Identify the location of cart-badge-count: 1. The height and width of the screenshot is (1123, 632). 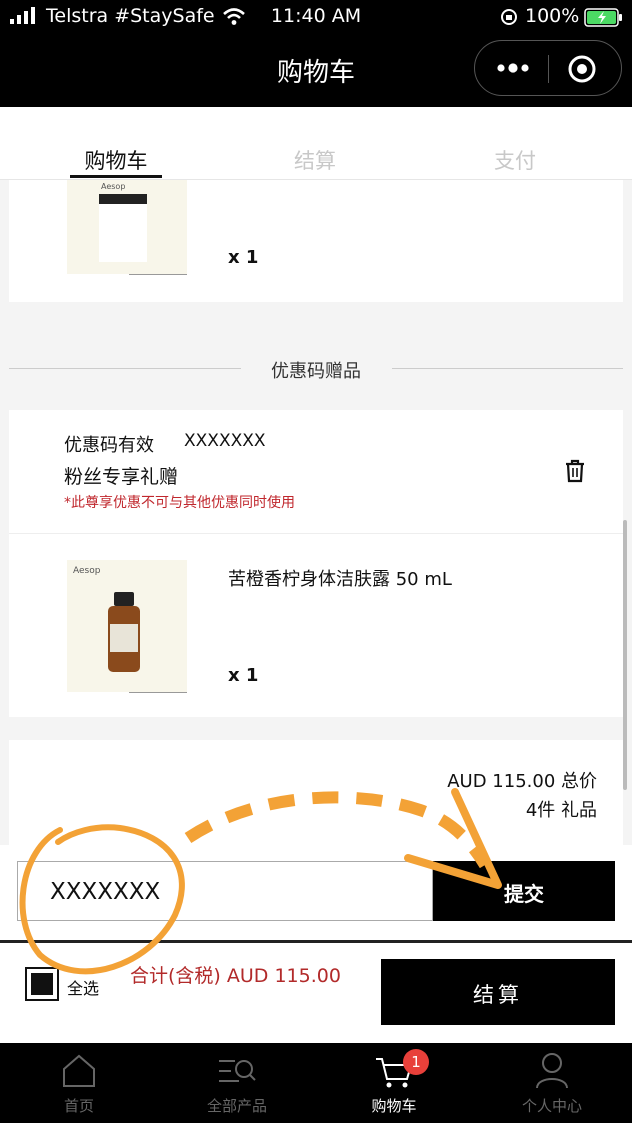
(416, 1062).